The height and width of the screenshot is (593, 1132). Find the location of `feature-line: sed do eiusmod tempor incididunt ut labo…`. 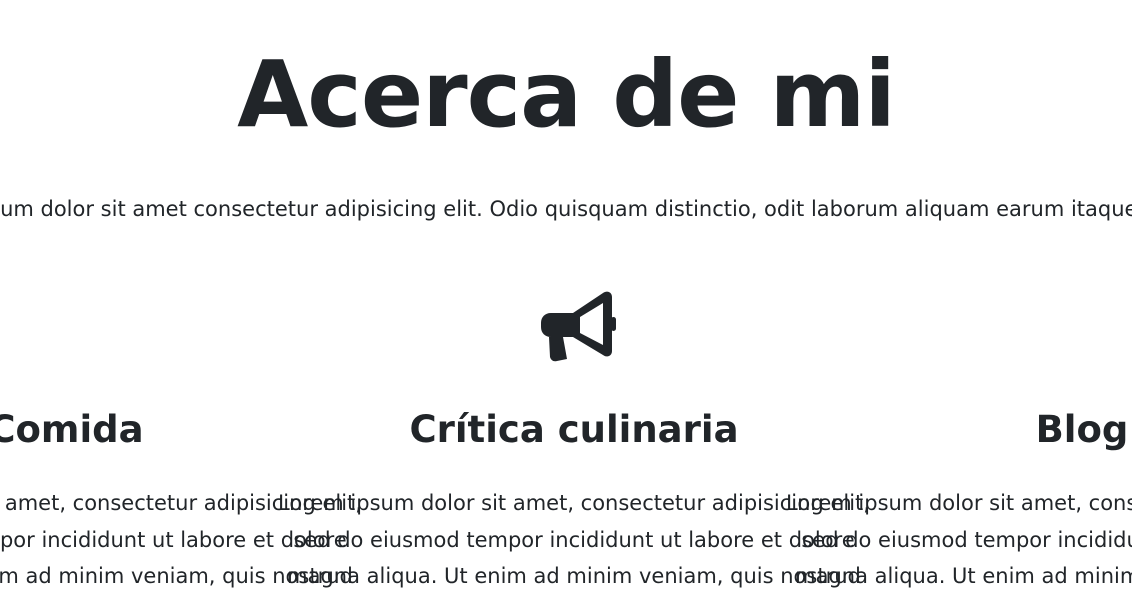

feature-line: sed do eiusmod tempor incididunt ut labo… is located at coordinates (966, 539).